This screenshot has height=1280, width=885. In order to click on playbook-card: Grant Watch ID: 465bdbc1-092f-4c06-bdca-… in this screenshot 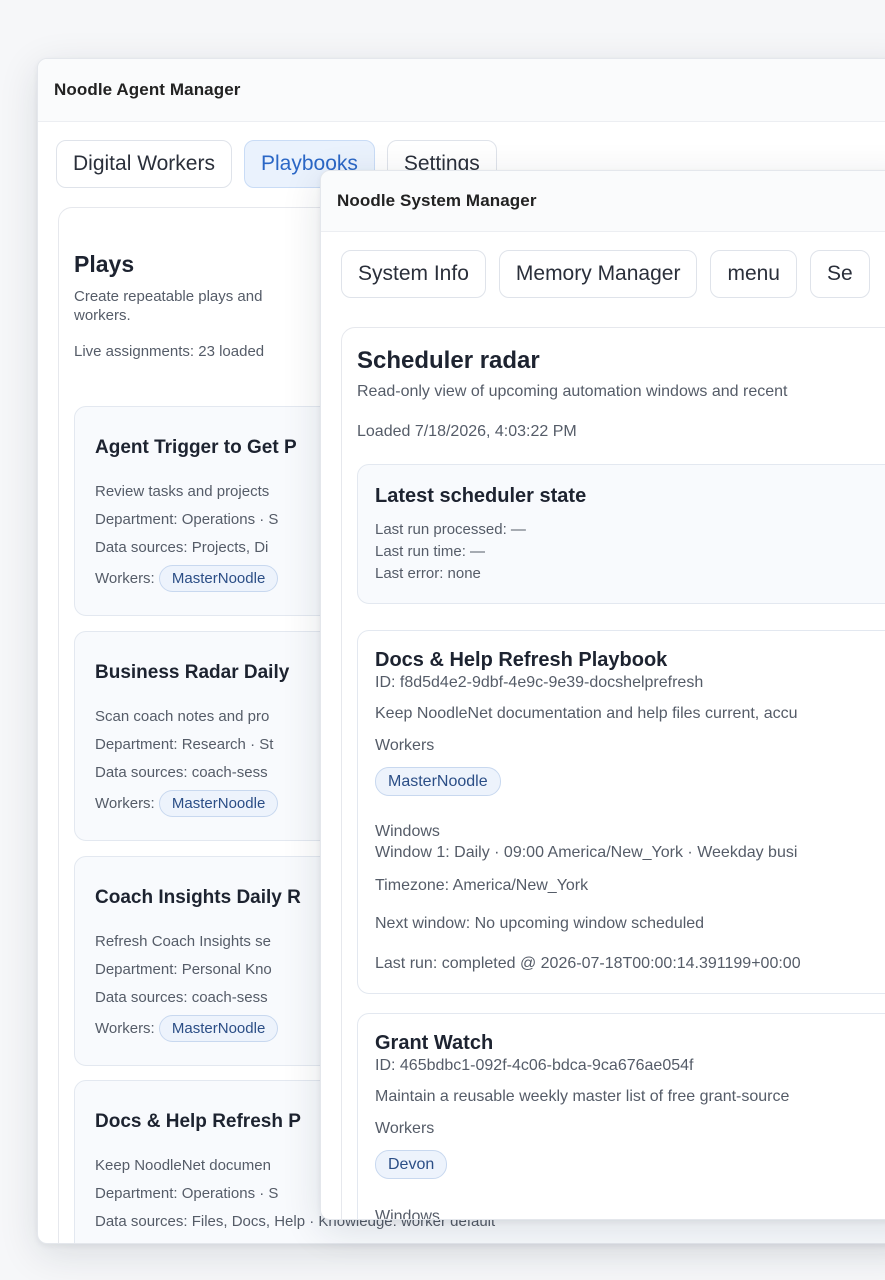, I will do `click(621, 1116)`.